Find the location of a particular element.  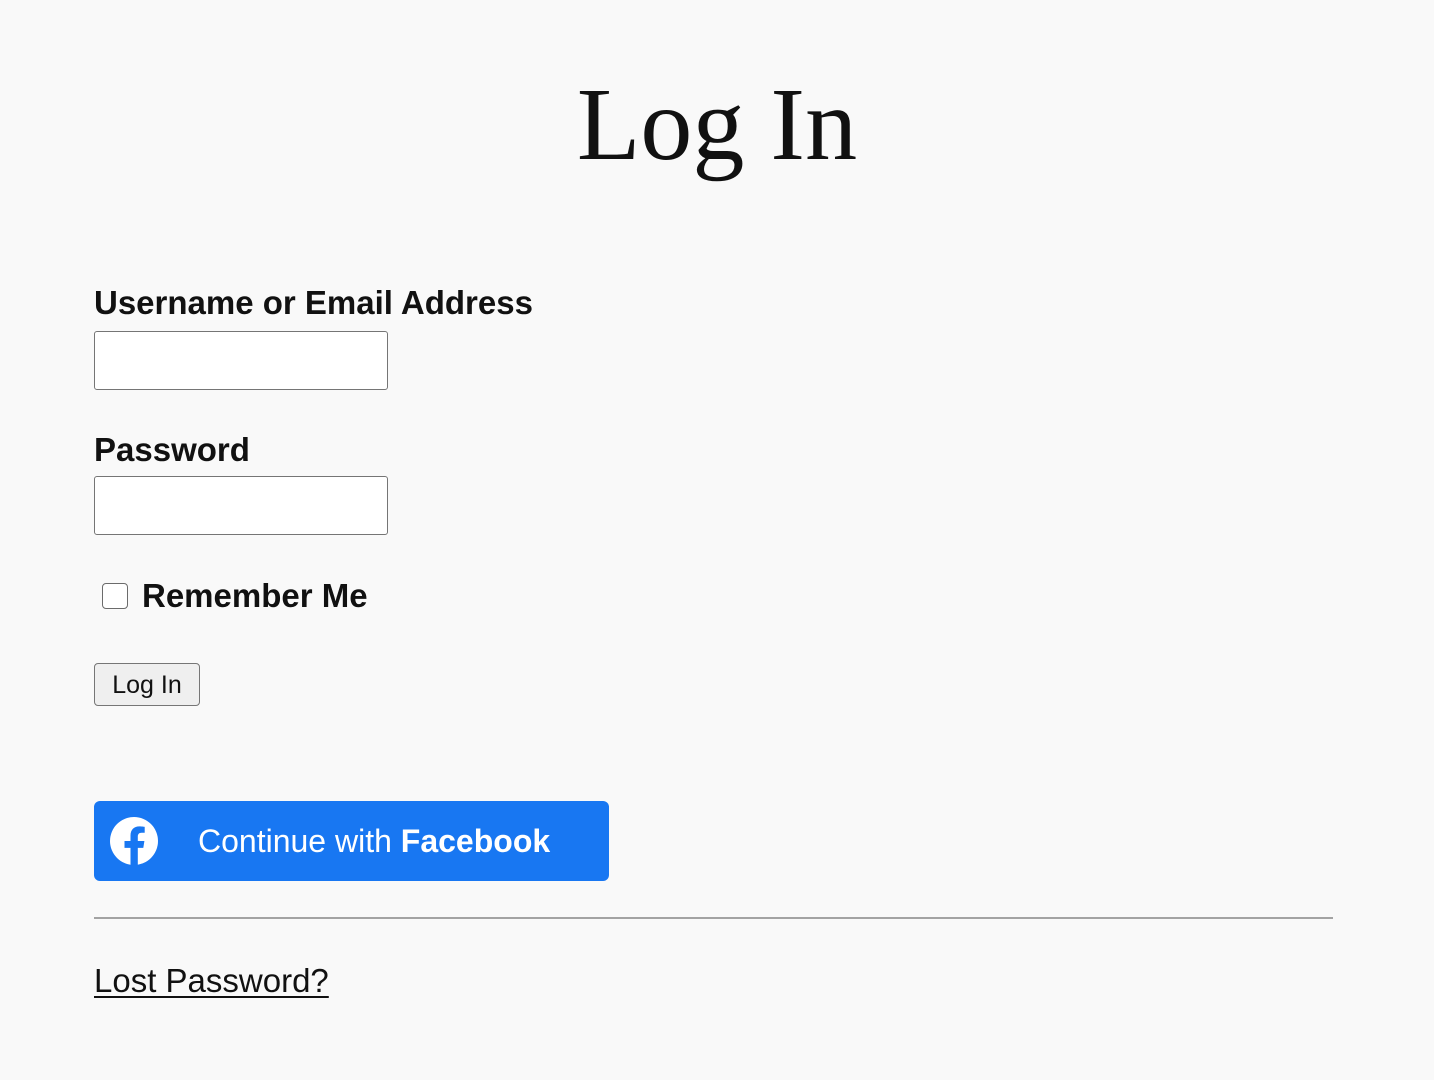

facebook-button-label: Continue with Facebook is located at coordinates (374, 841).